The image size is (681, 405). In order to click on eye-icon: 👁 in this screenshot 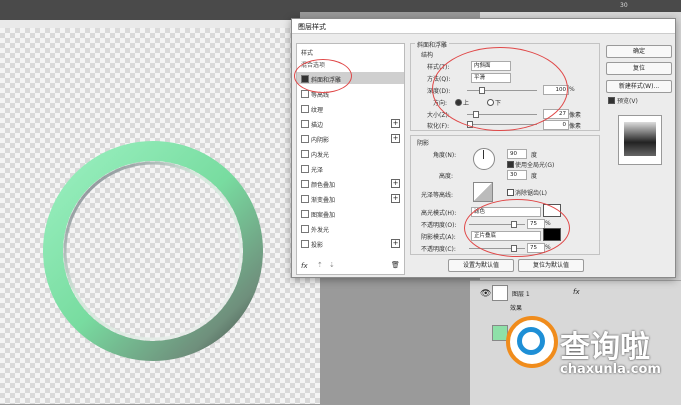, I will do `click(485, 294)`.